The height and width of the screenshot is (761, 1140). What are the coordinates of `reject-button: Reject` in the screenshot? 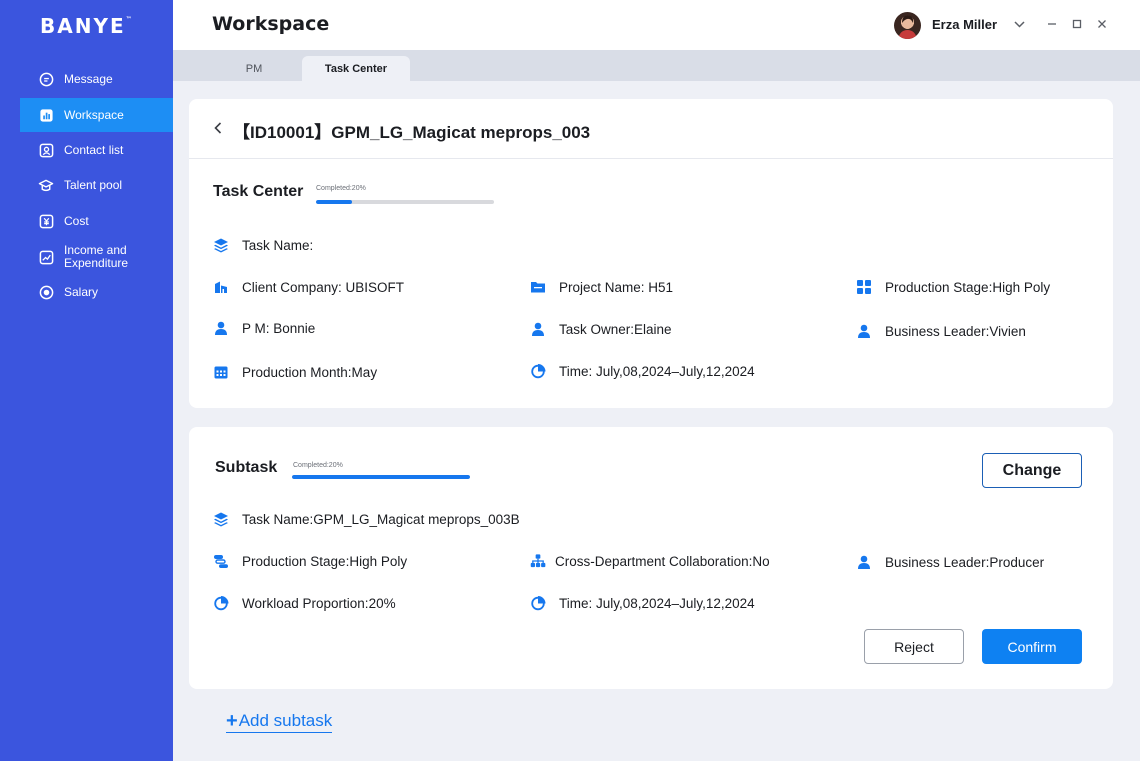 It's located at (914, 646).